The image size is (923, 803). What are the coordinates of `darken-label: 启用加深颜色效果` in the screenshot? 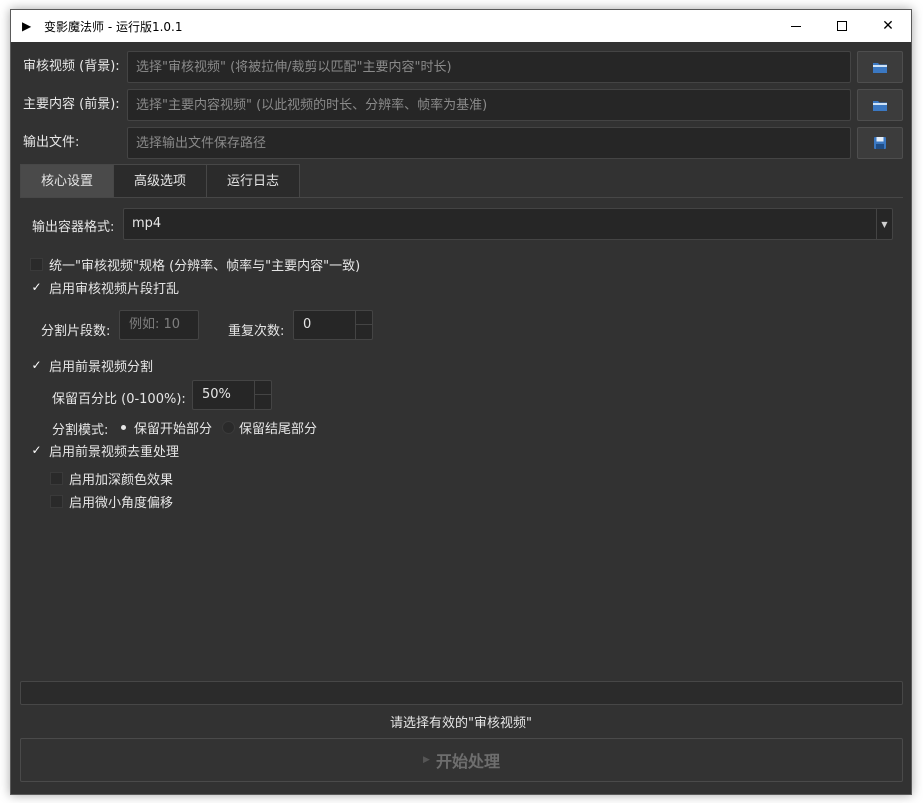 It's located at (121, 480).